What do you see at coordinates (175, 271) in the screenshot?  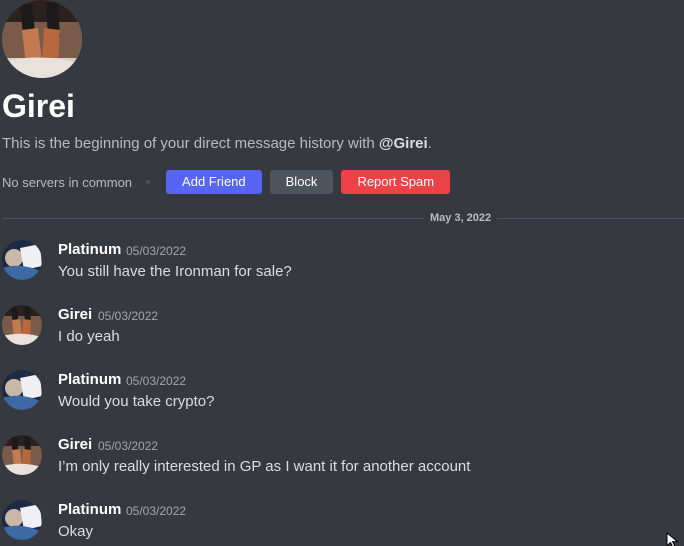 I see `message-content: You still have the Ironman for sale?` at bounding box center [175, 271].